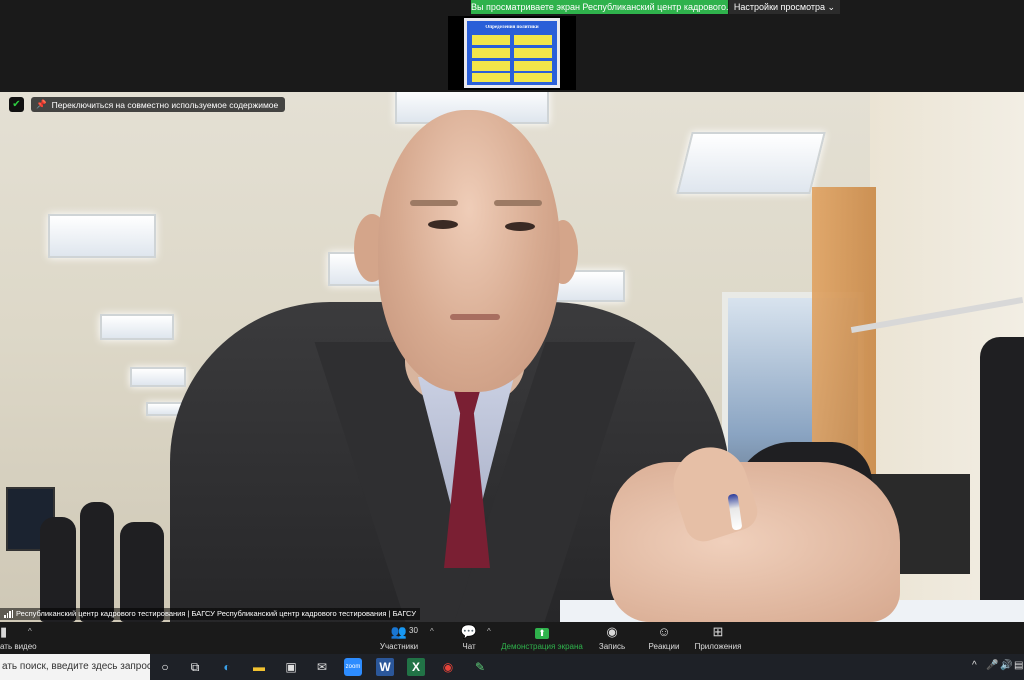  What do you see at coordinates (399, 631) in the screenshot?
I see `participants-icon: 👥` at bounding box center [399, 631].